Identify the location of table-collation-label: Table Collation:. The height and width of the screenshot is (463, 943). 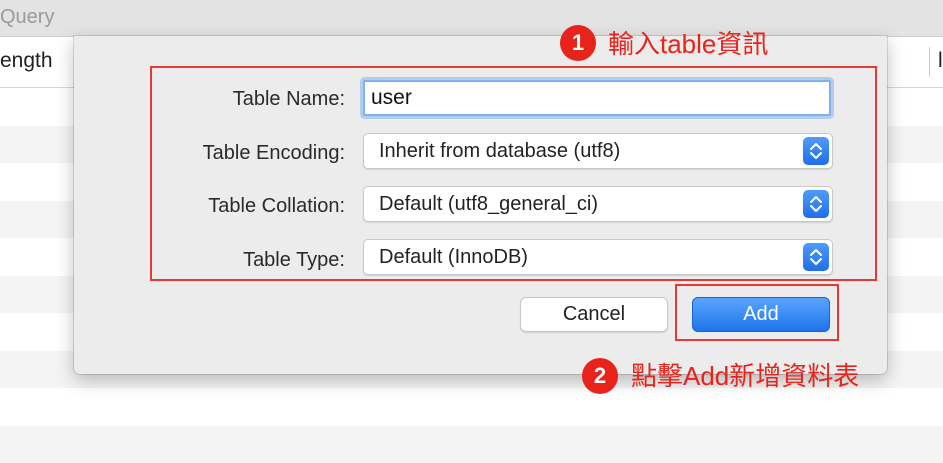
(276, 206).